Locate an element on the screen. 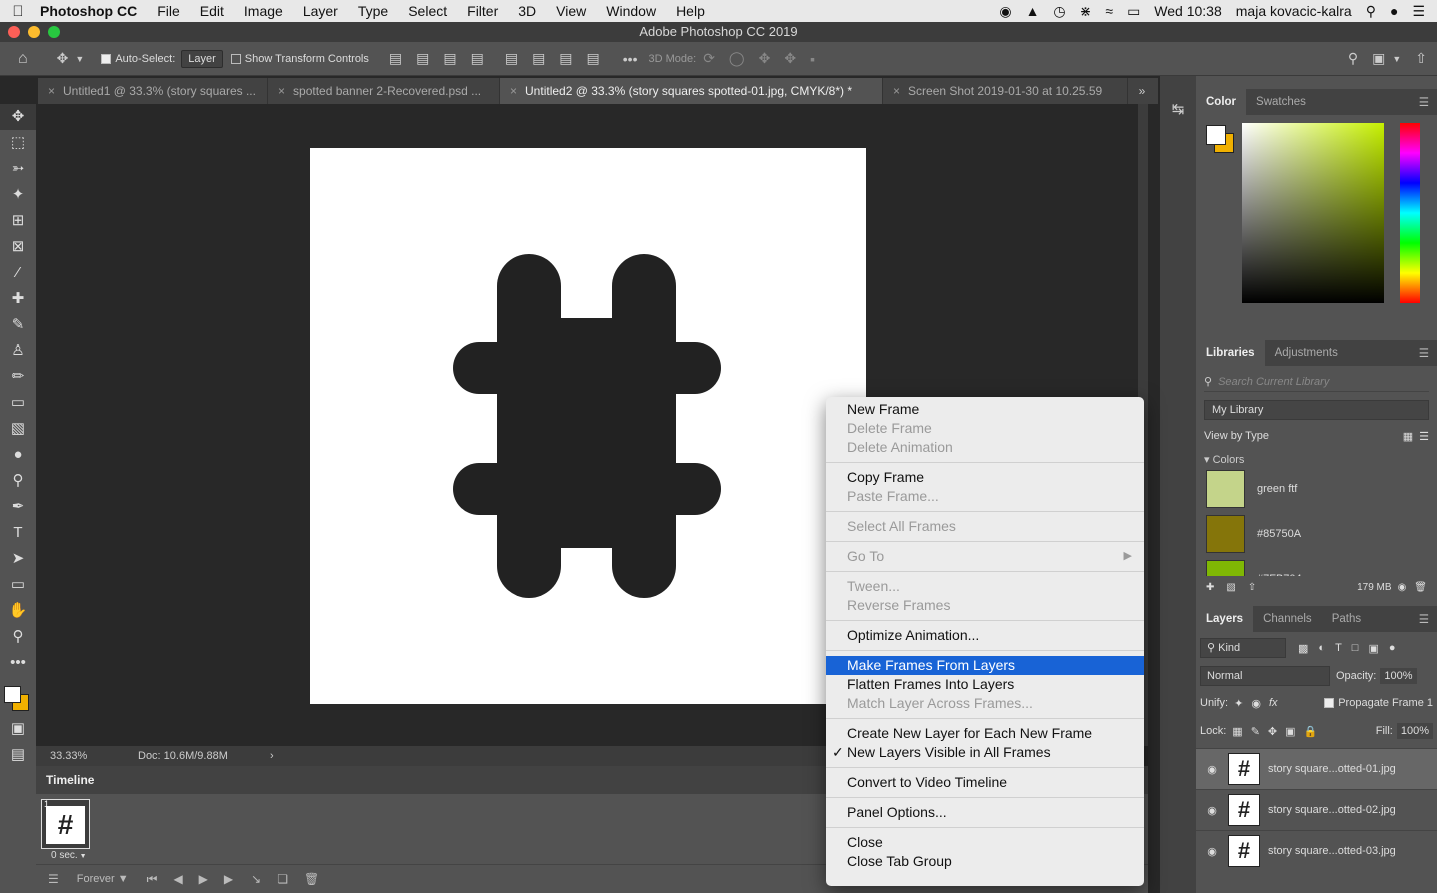  frame-tool-icon: ⊠ is located at coordinates (18, 247).